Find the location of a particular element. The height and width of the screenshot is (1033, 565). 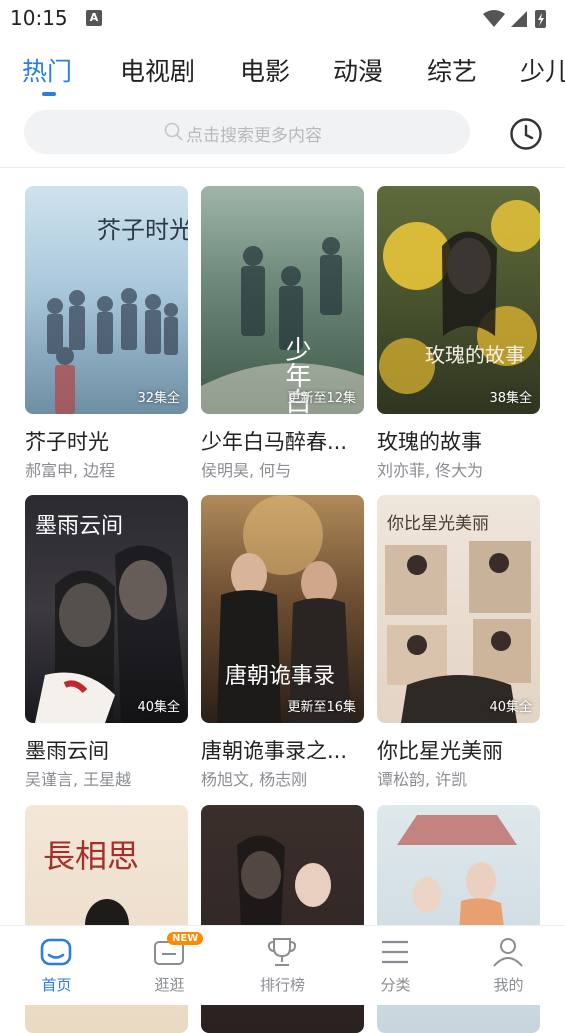

tab-anime: 动漫 is located at coordinates (358, 70).